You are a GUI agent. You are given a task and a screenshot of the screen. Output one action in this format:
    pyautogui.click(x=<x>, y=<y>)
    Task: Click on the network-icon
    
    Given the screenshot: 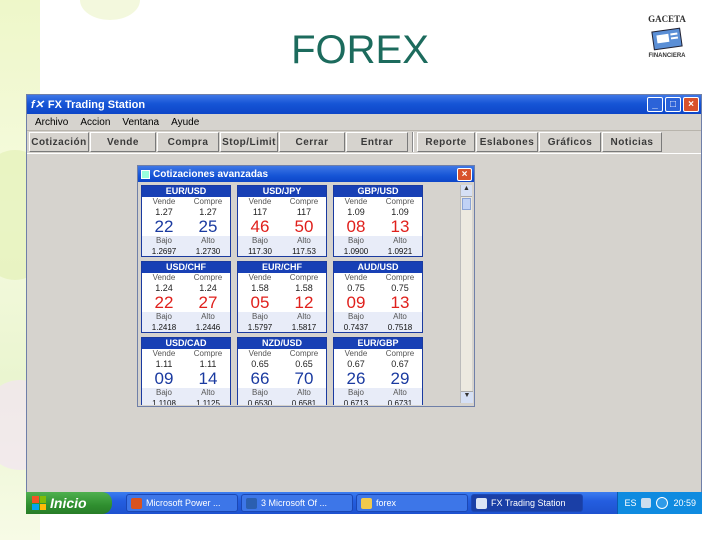 What is the action you would take?
    pyautogui.click(x=662, y=503)
    